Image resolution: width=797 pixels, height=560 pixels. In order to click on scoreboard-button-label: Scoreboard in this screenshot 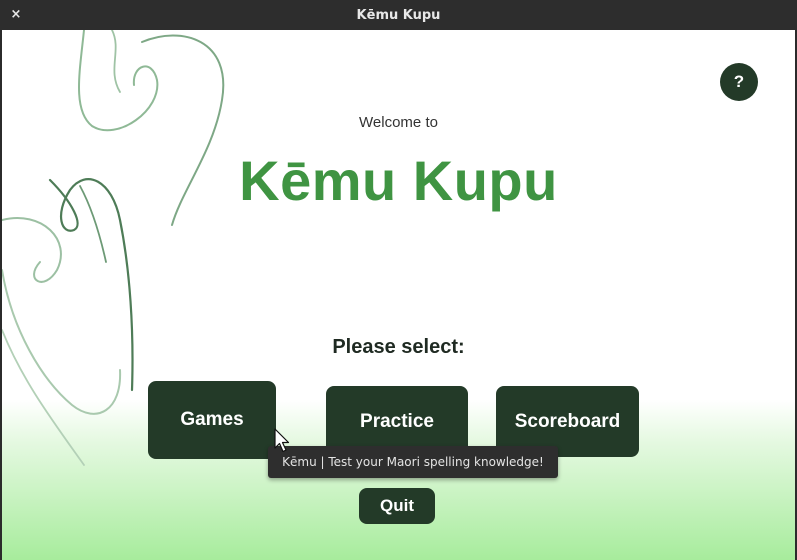, I will do `click(567, 421)`.